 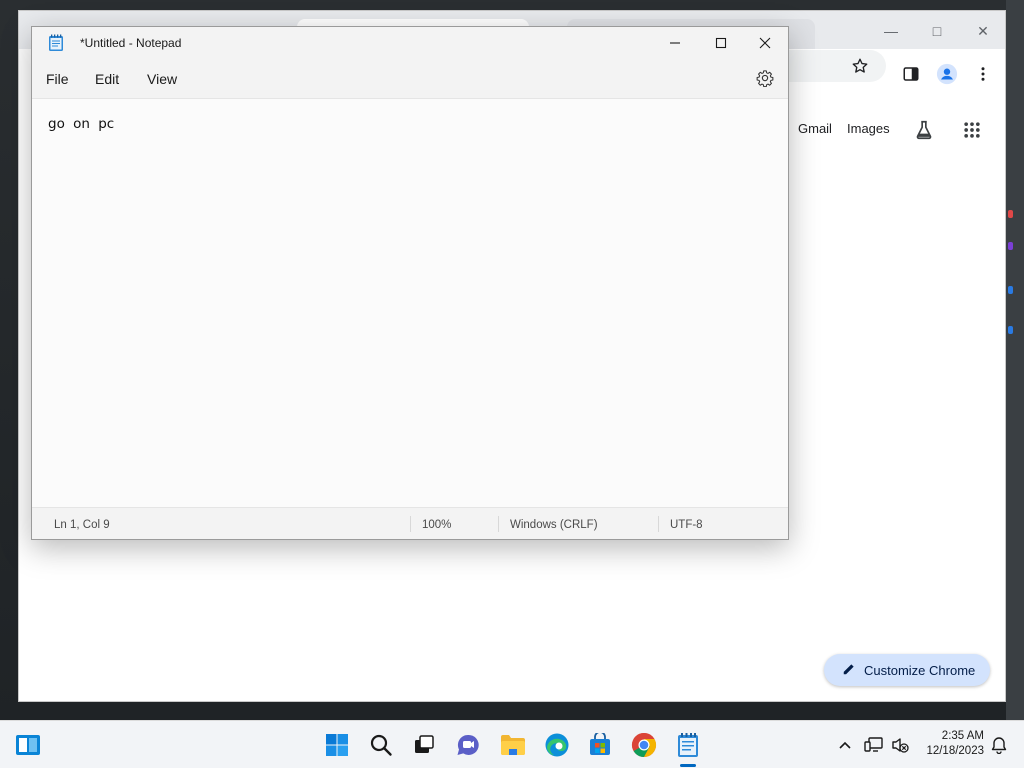 What do you see at coordinates (815, 128) in the screenshot?
I see `gmail-link: Gmail` at bounding box center [815, 128].